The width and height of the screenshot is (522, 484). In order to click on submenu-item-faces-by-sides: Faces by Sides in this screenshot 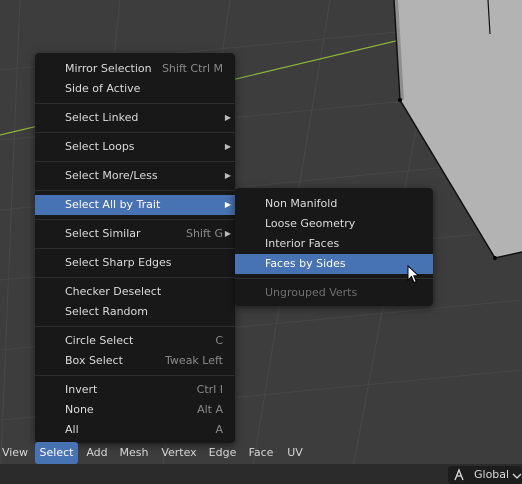, I will do `click(334, 264)`.